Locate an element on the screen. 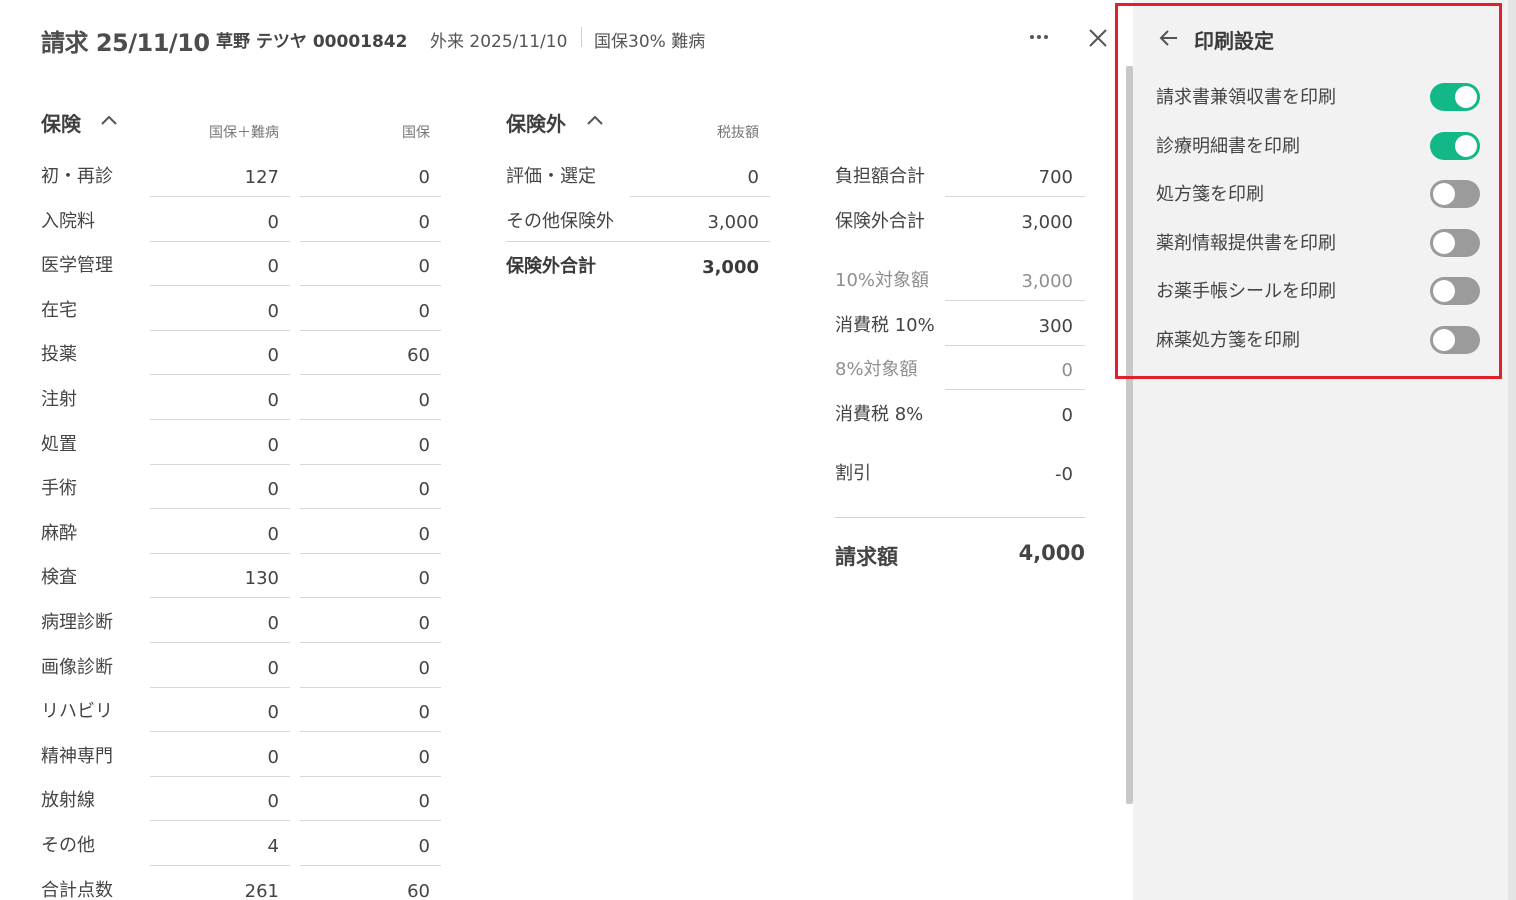 Image resolution: width=1516 pixels, height=900 pixels. summary-divider is located at coordinates (960, 517).